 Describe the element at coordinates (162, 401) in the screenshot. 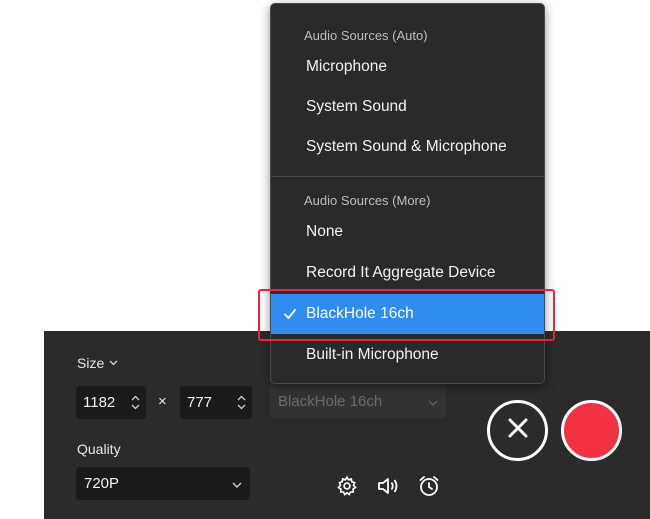

I see `times-symbol: ×` at that location.